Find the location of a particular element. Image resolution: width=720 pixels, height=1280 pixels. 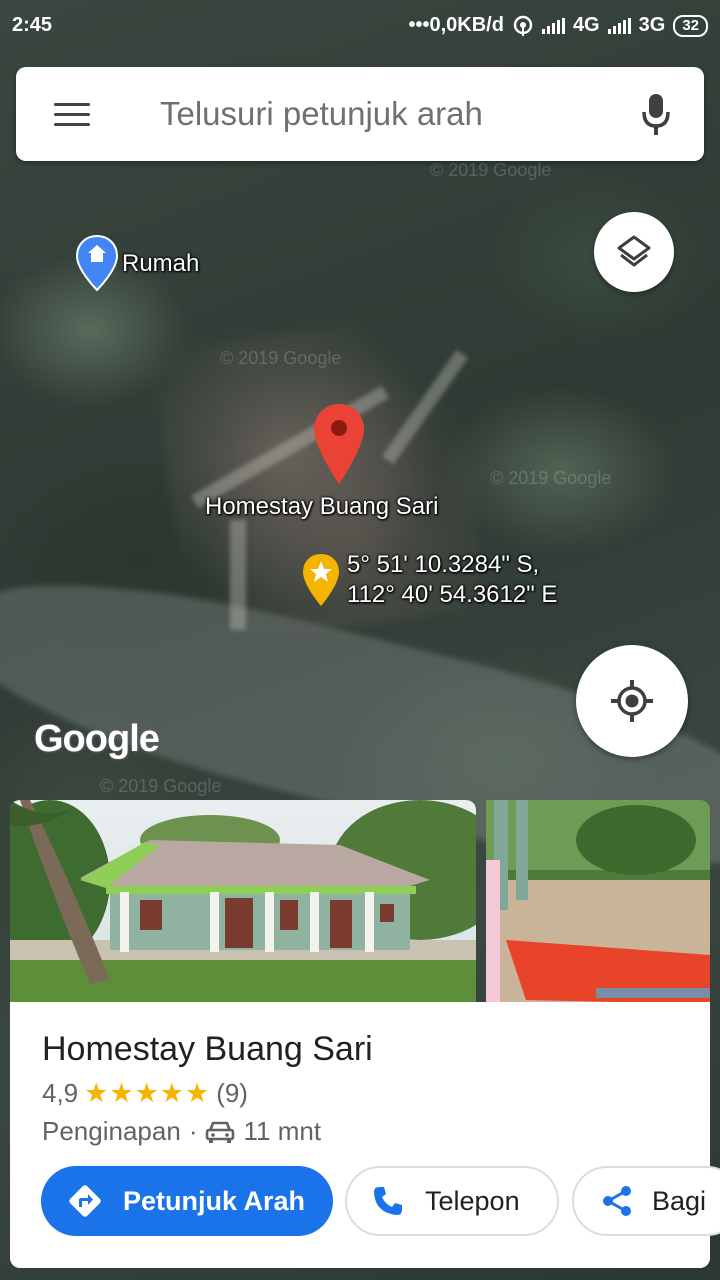

network-speed: •••0,0KB/d is located at coordinates (456, 25).